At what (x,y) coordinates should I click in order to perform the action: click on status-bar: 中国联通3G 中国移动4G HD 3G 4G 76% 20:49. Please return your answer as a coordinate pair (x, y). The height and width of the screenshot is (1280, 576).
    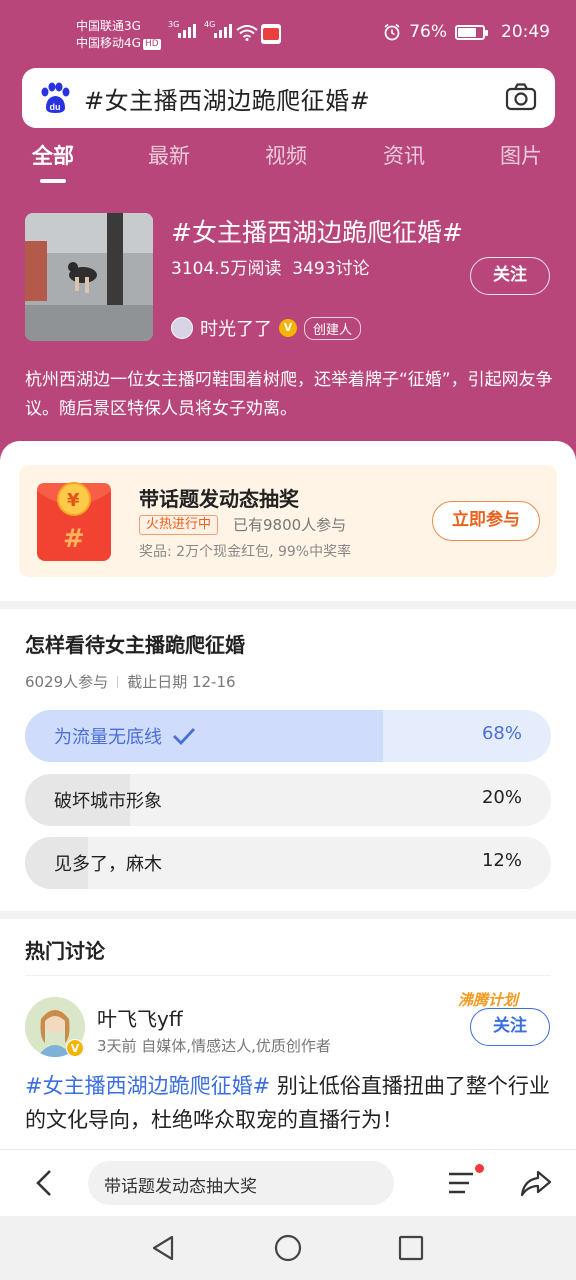
    Looking at the image, I should click on (288, 32).